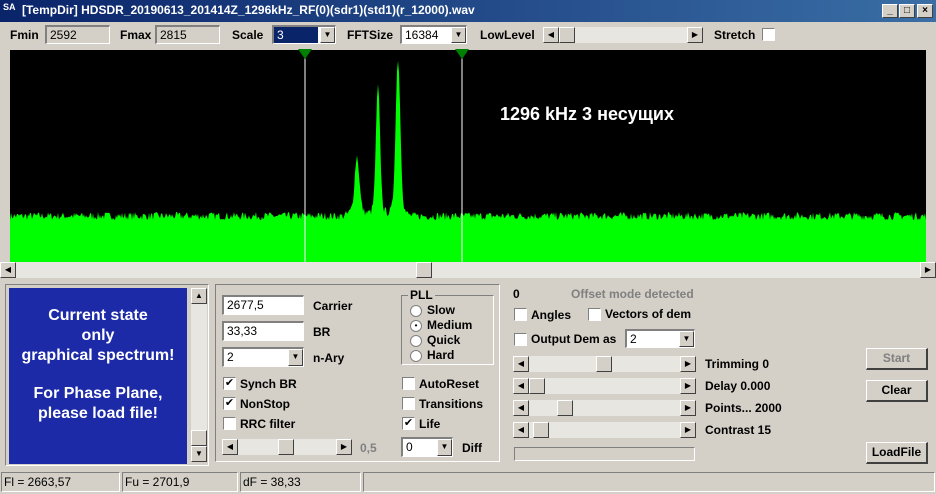 The width and height of the screenshot is (936, 494). What do you see at coordinates (660, 338) in the screenshot?
I see `output-dem-select: 2 ▼` at bounding box center [660, 338].